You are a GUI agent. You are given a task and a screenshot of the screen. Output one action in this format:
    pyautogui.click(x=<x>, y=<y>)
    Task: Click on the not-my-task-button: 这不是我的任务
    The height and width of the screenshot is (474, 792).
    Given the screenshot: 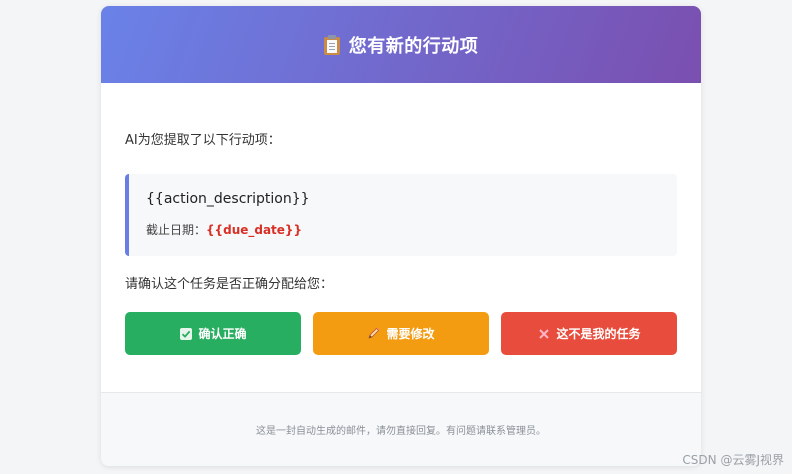 What is the action you would take?
    pyautogui.click(x=589, y=333)
    